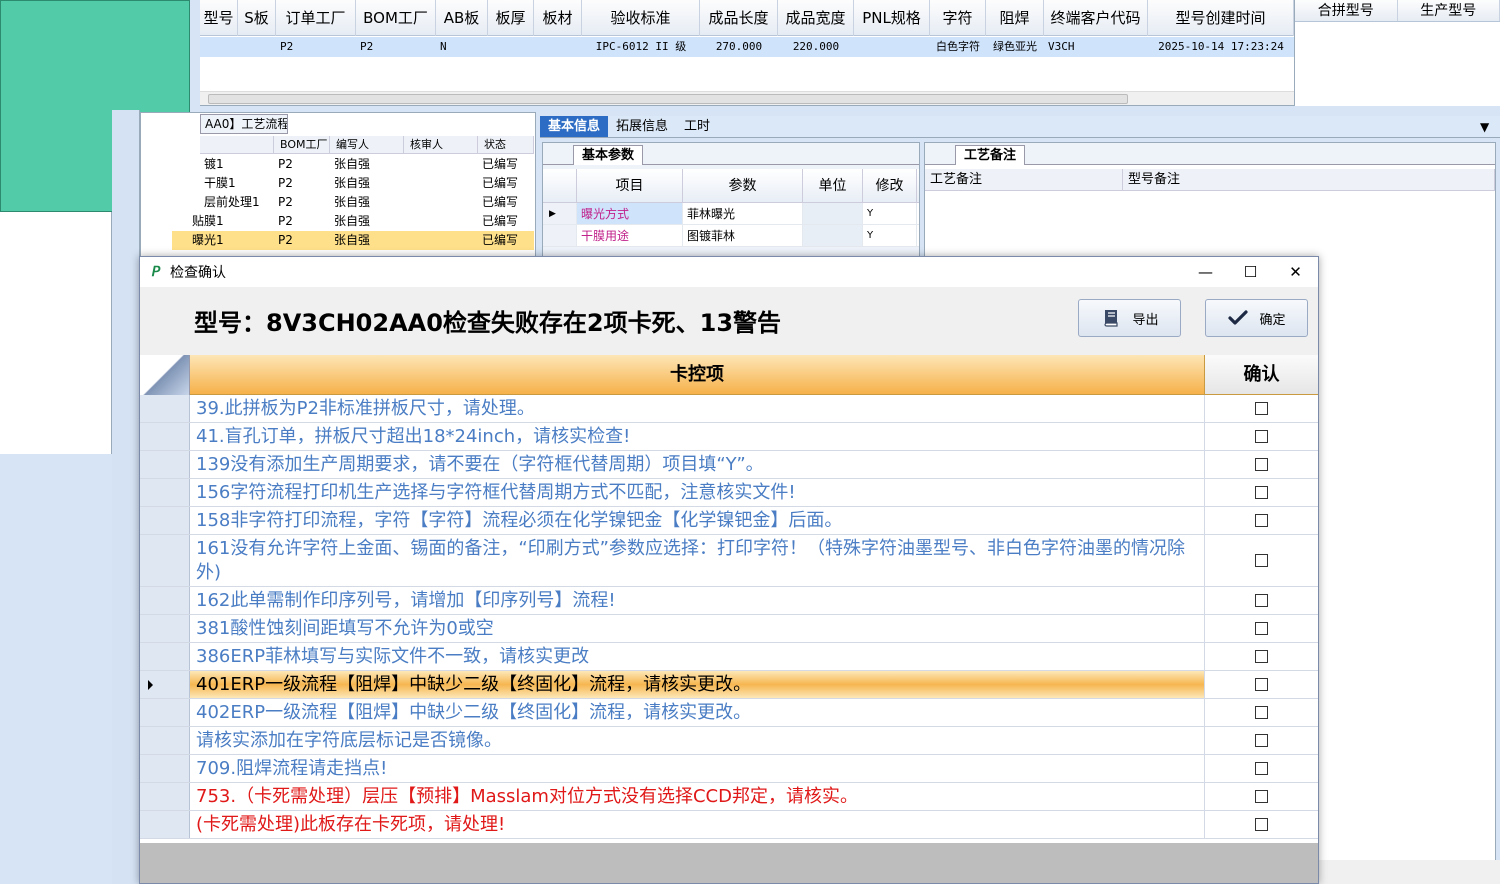 This screenshot has width=1500, height=884. Describe the element at coordinates (574, 126) in the screenshot. I see `tab-basic-info: 基本信息` at that location.